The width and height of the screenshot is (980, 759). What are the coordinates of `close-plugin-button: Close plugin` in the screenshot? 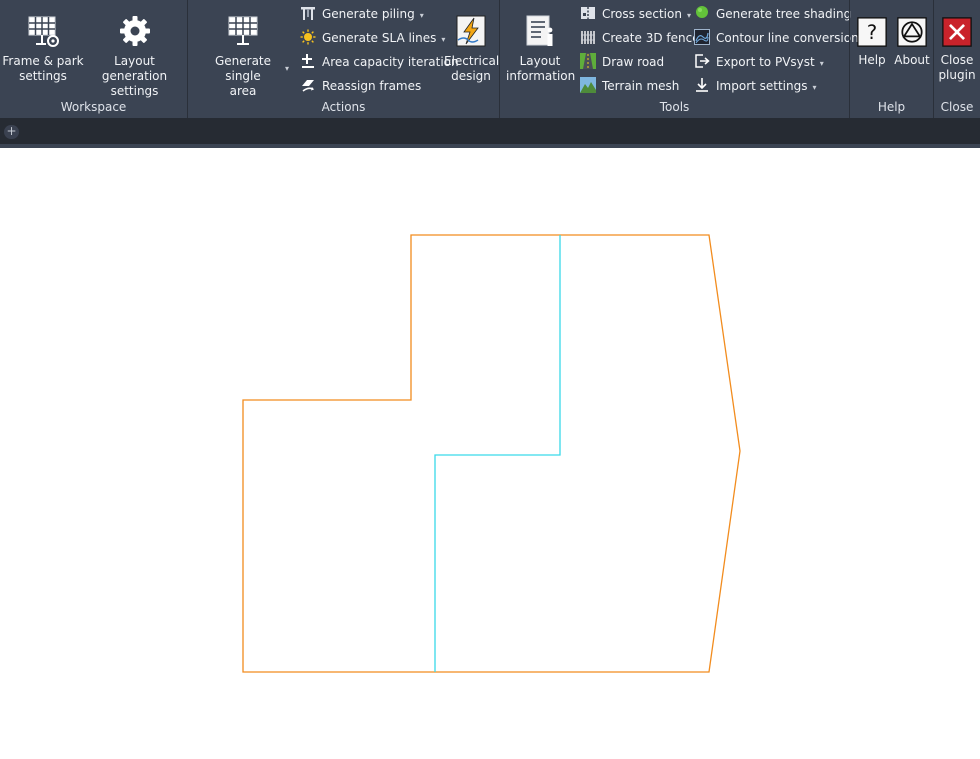 It's located at (957, 41).